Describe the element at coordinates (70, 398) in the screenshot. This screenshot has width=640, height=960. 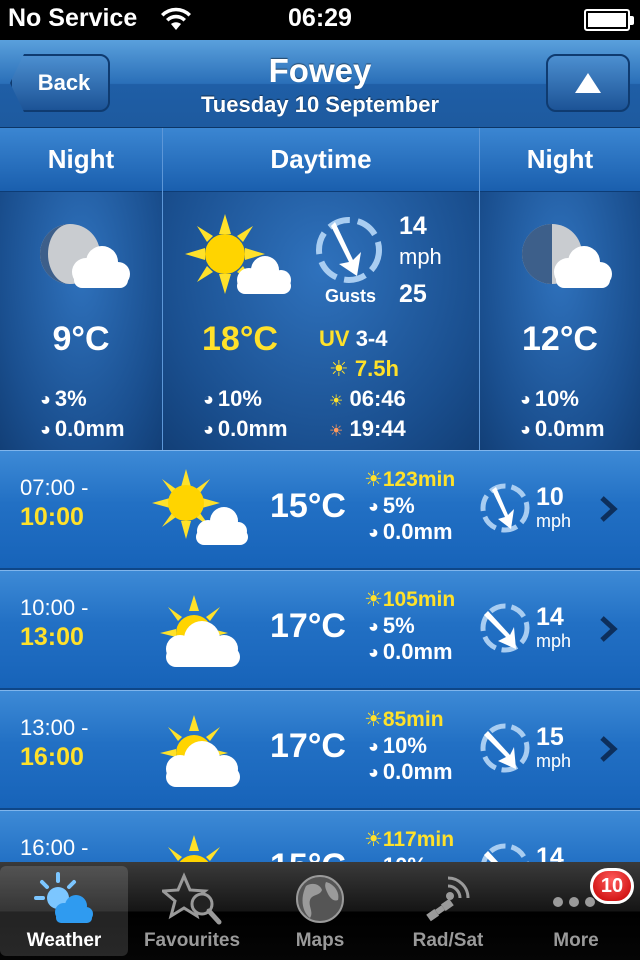
I see `precip-chance: 3%` at that location.